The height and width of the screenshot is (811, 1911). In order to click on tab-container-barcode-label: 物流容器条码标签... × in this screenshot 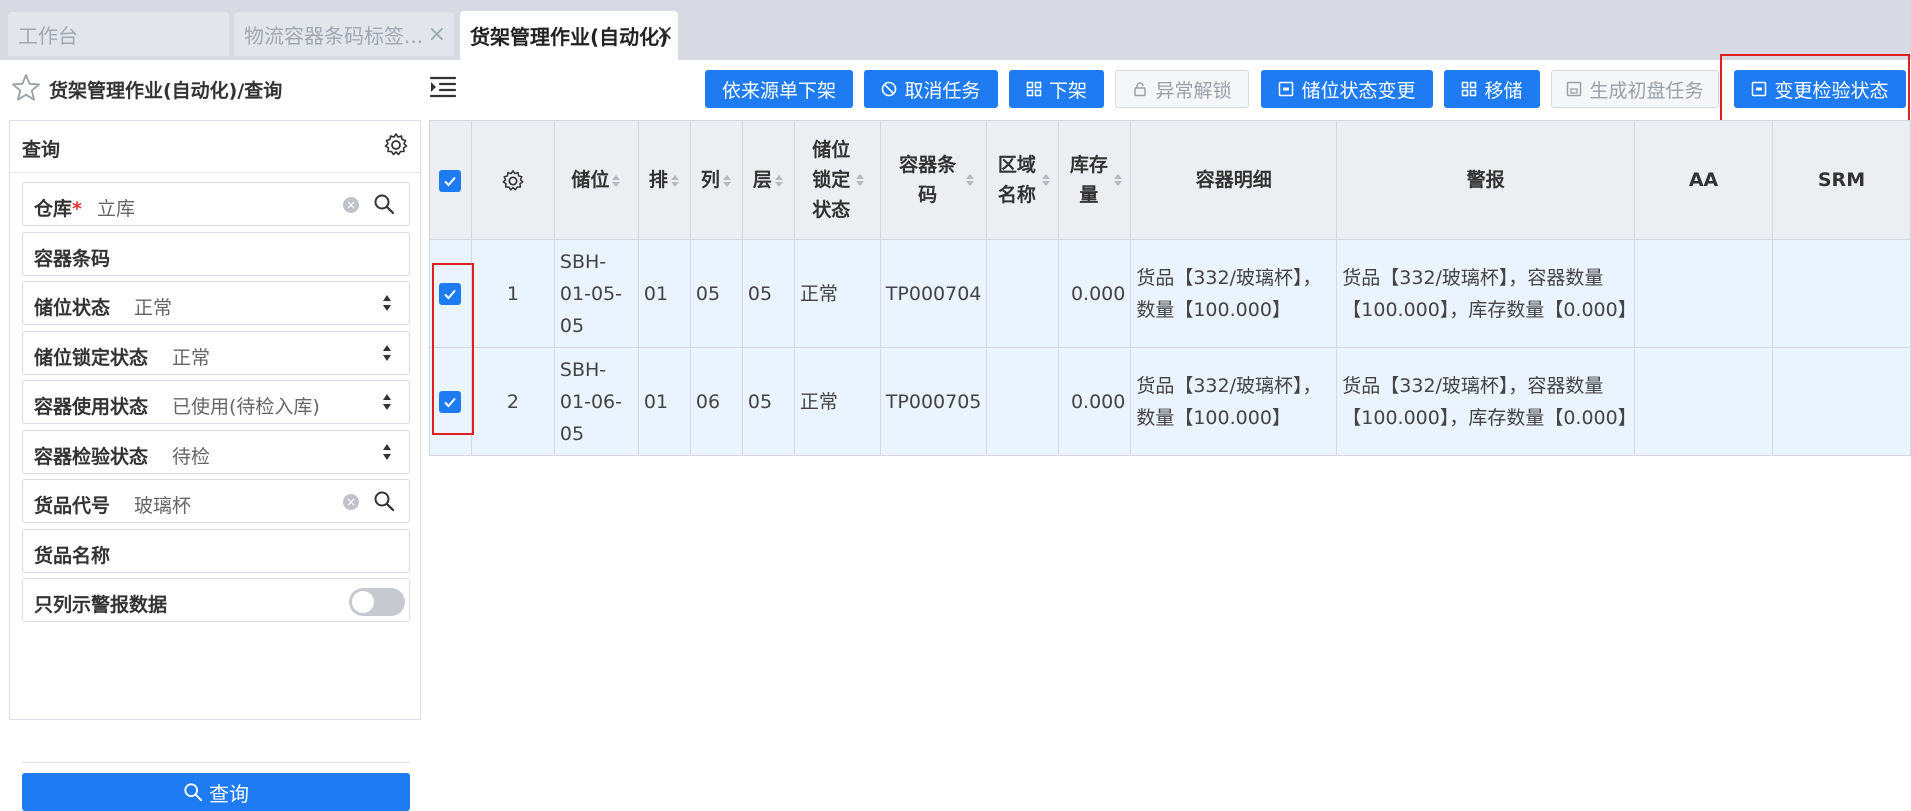, I will do `click(344, 34)`.